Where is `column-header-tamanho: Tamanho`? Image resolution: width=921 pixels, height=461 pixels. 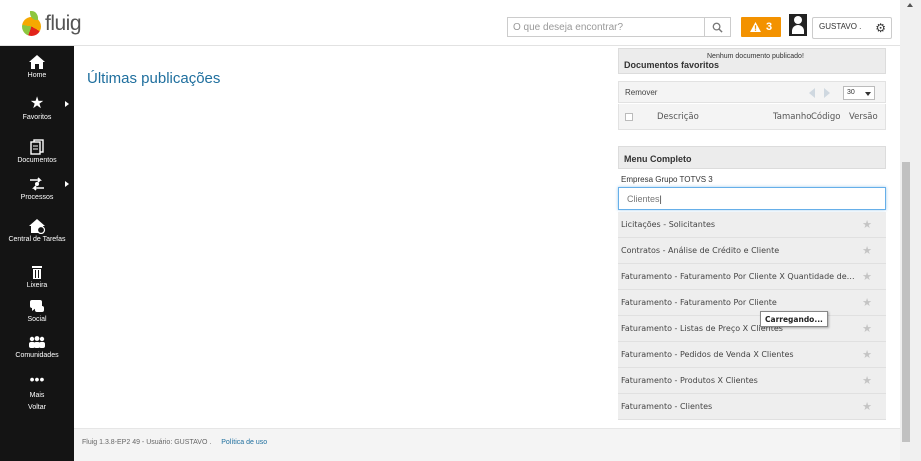 column-header-tamanho: Tamanho is located at coordinates (792, 117).